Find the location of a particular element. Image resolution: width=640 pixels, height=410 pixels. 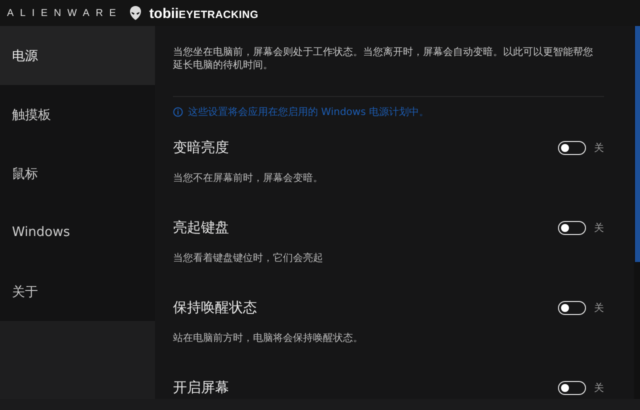

sidebar-item: 电源 is located at coordinates (77, 55).